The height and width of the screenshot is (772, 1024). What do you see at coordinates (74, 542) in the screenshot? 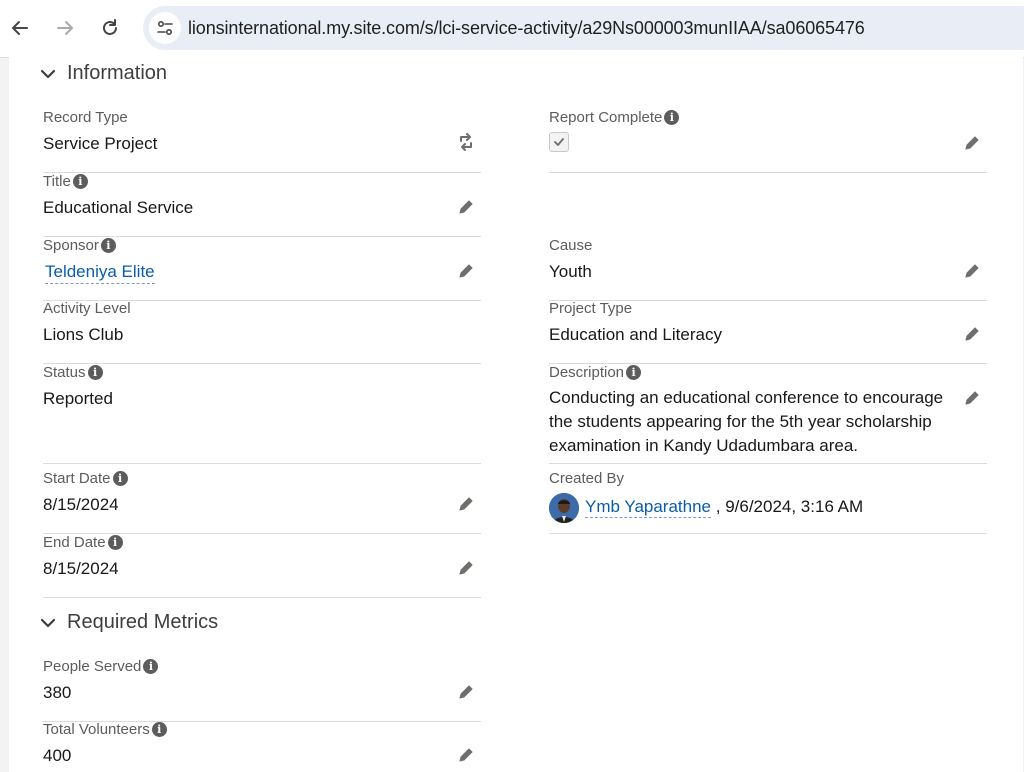
I see `field-label-text: End Date` at bounding box center [74, 542].